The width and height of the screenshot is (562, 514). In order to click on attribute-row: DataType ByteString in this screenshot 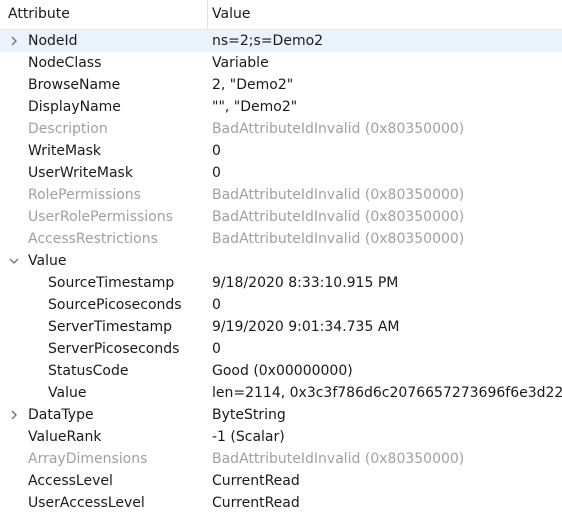, I will do `click(281, 415)`.